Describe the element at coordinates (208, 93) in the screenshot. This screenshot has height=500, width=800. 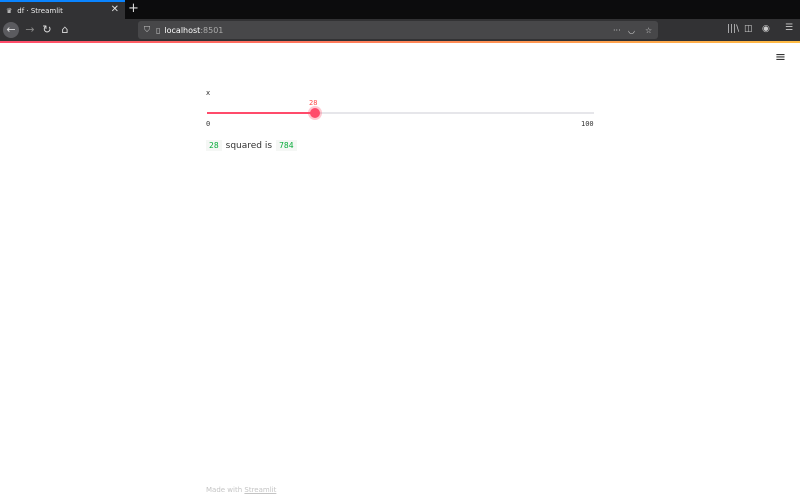
I see `slider-label: x` at that location.